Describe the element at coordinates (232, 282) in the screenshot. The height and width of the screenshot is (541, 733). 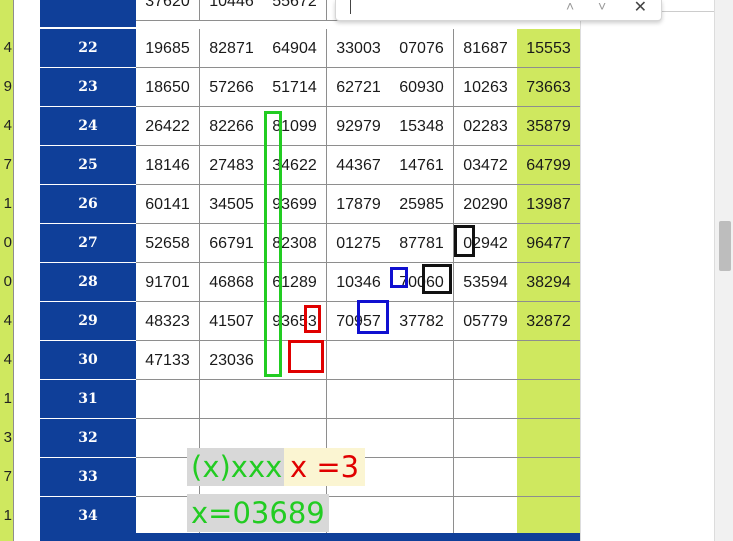
I see `table-cell: 46868` at that location.